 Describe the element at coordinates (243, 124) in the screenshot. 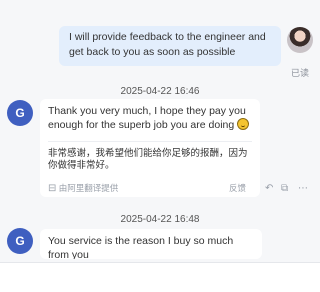

I see `smiling-face-emoji-icon` at that location.